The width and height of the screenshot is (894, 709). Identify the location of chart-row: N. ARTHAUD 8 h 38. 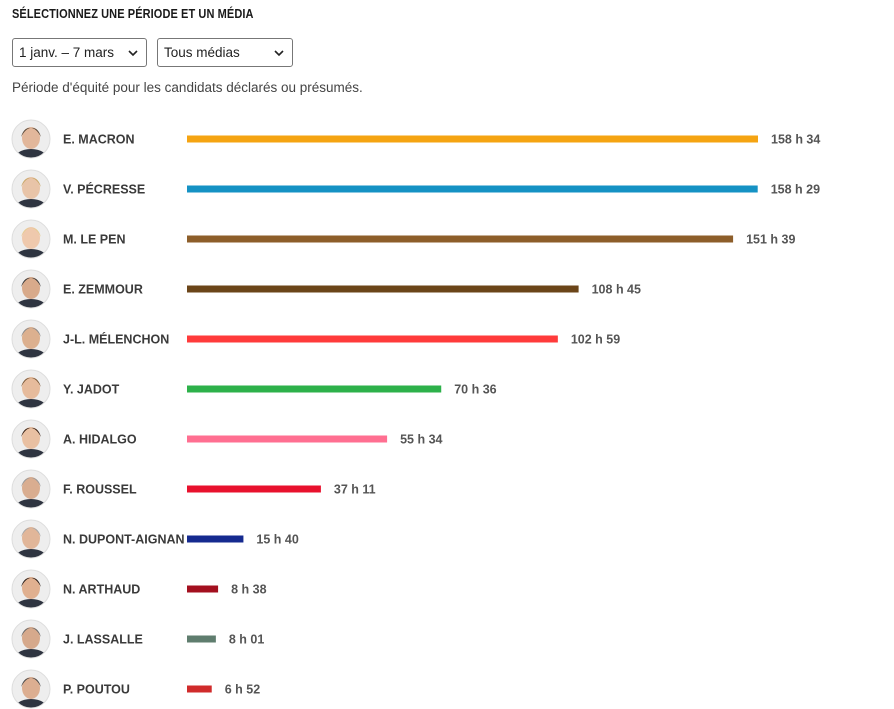
(139, 589).